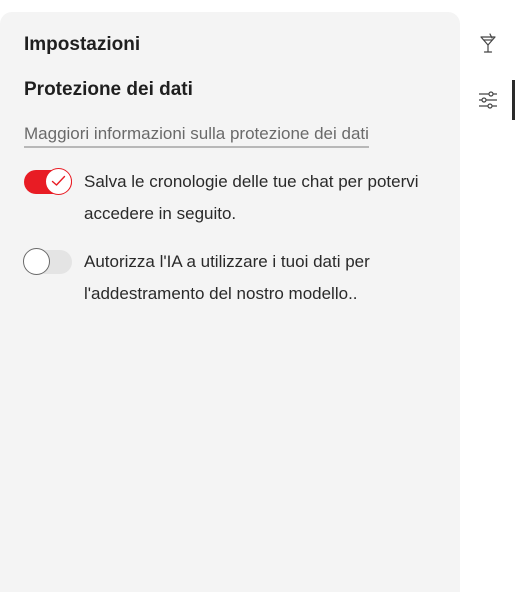 The image size is (516, 592). Describe the element at coordinates (488, 100) in the screenshot. I see `sliders-icon` at that location.